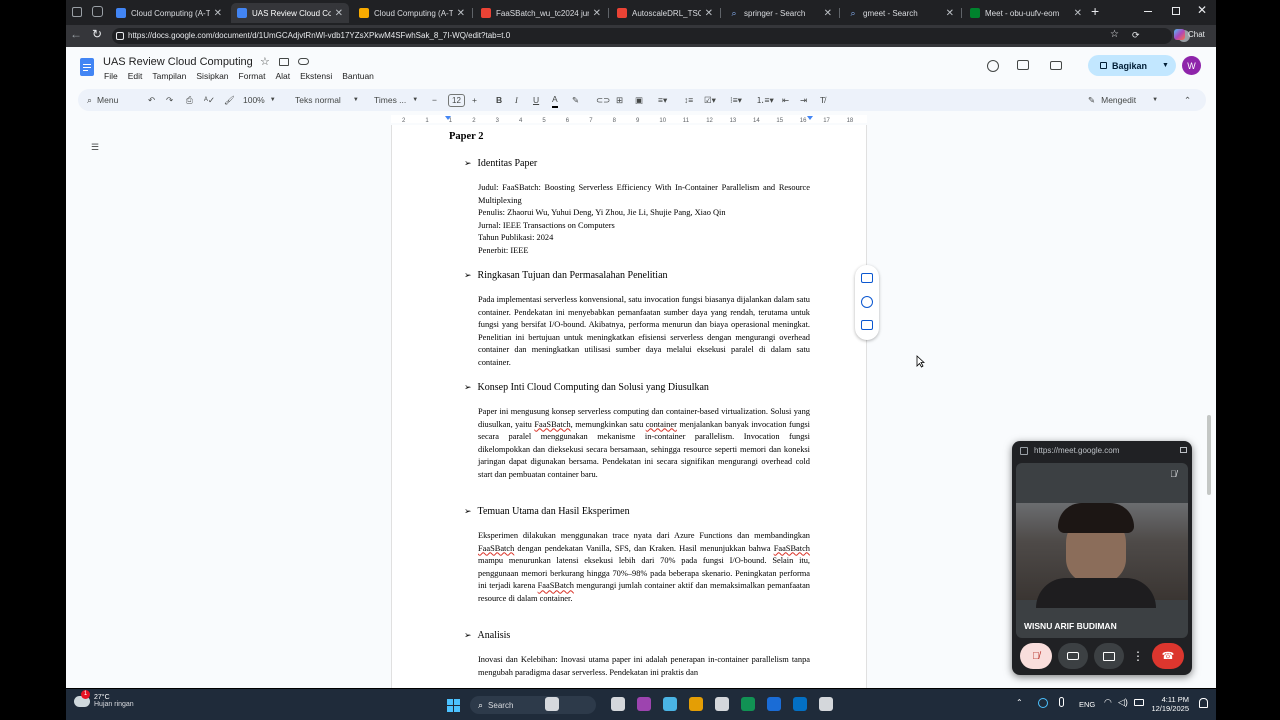 The width and height of the screenshot is (1280, 720). Describe the element at coordinates (434, 100) in the screenshot. I see `font-size-decrease-button: −` at that location.